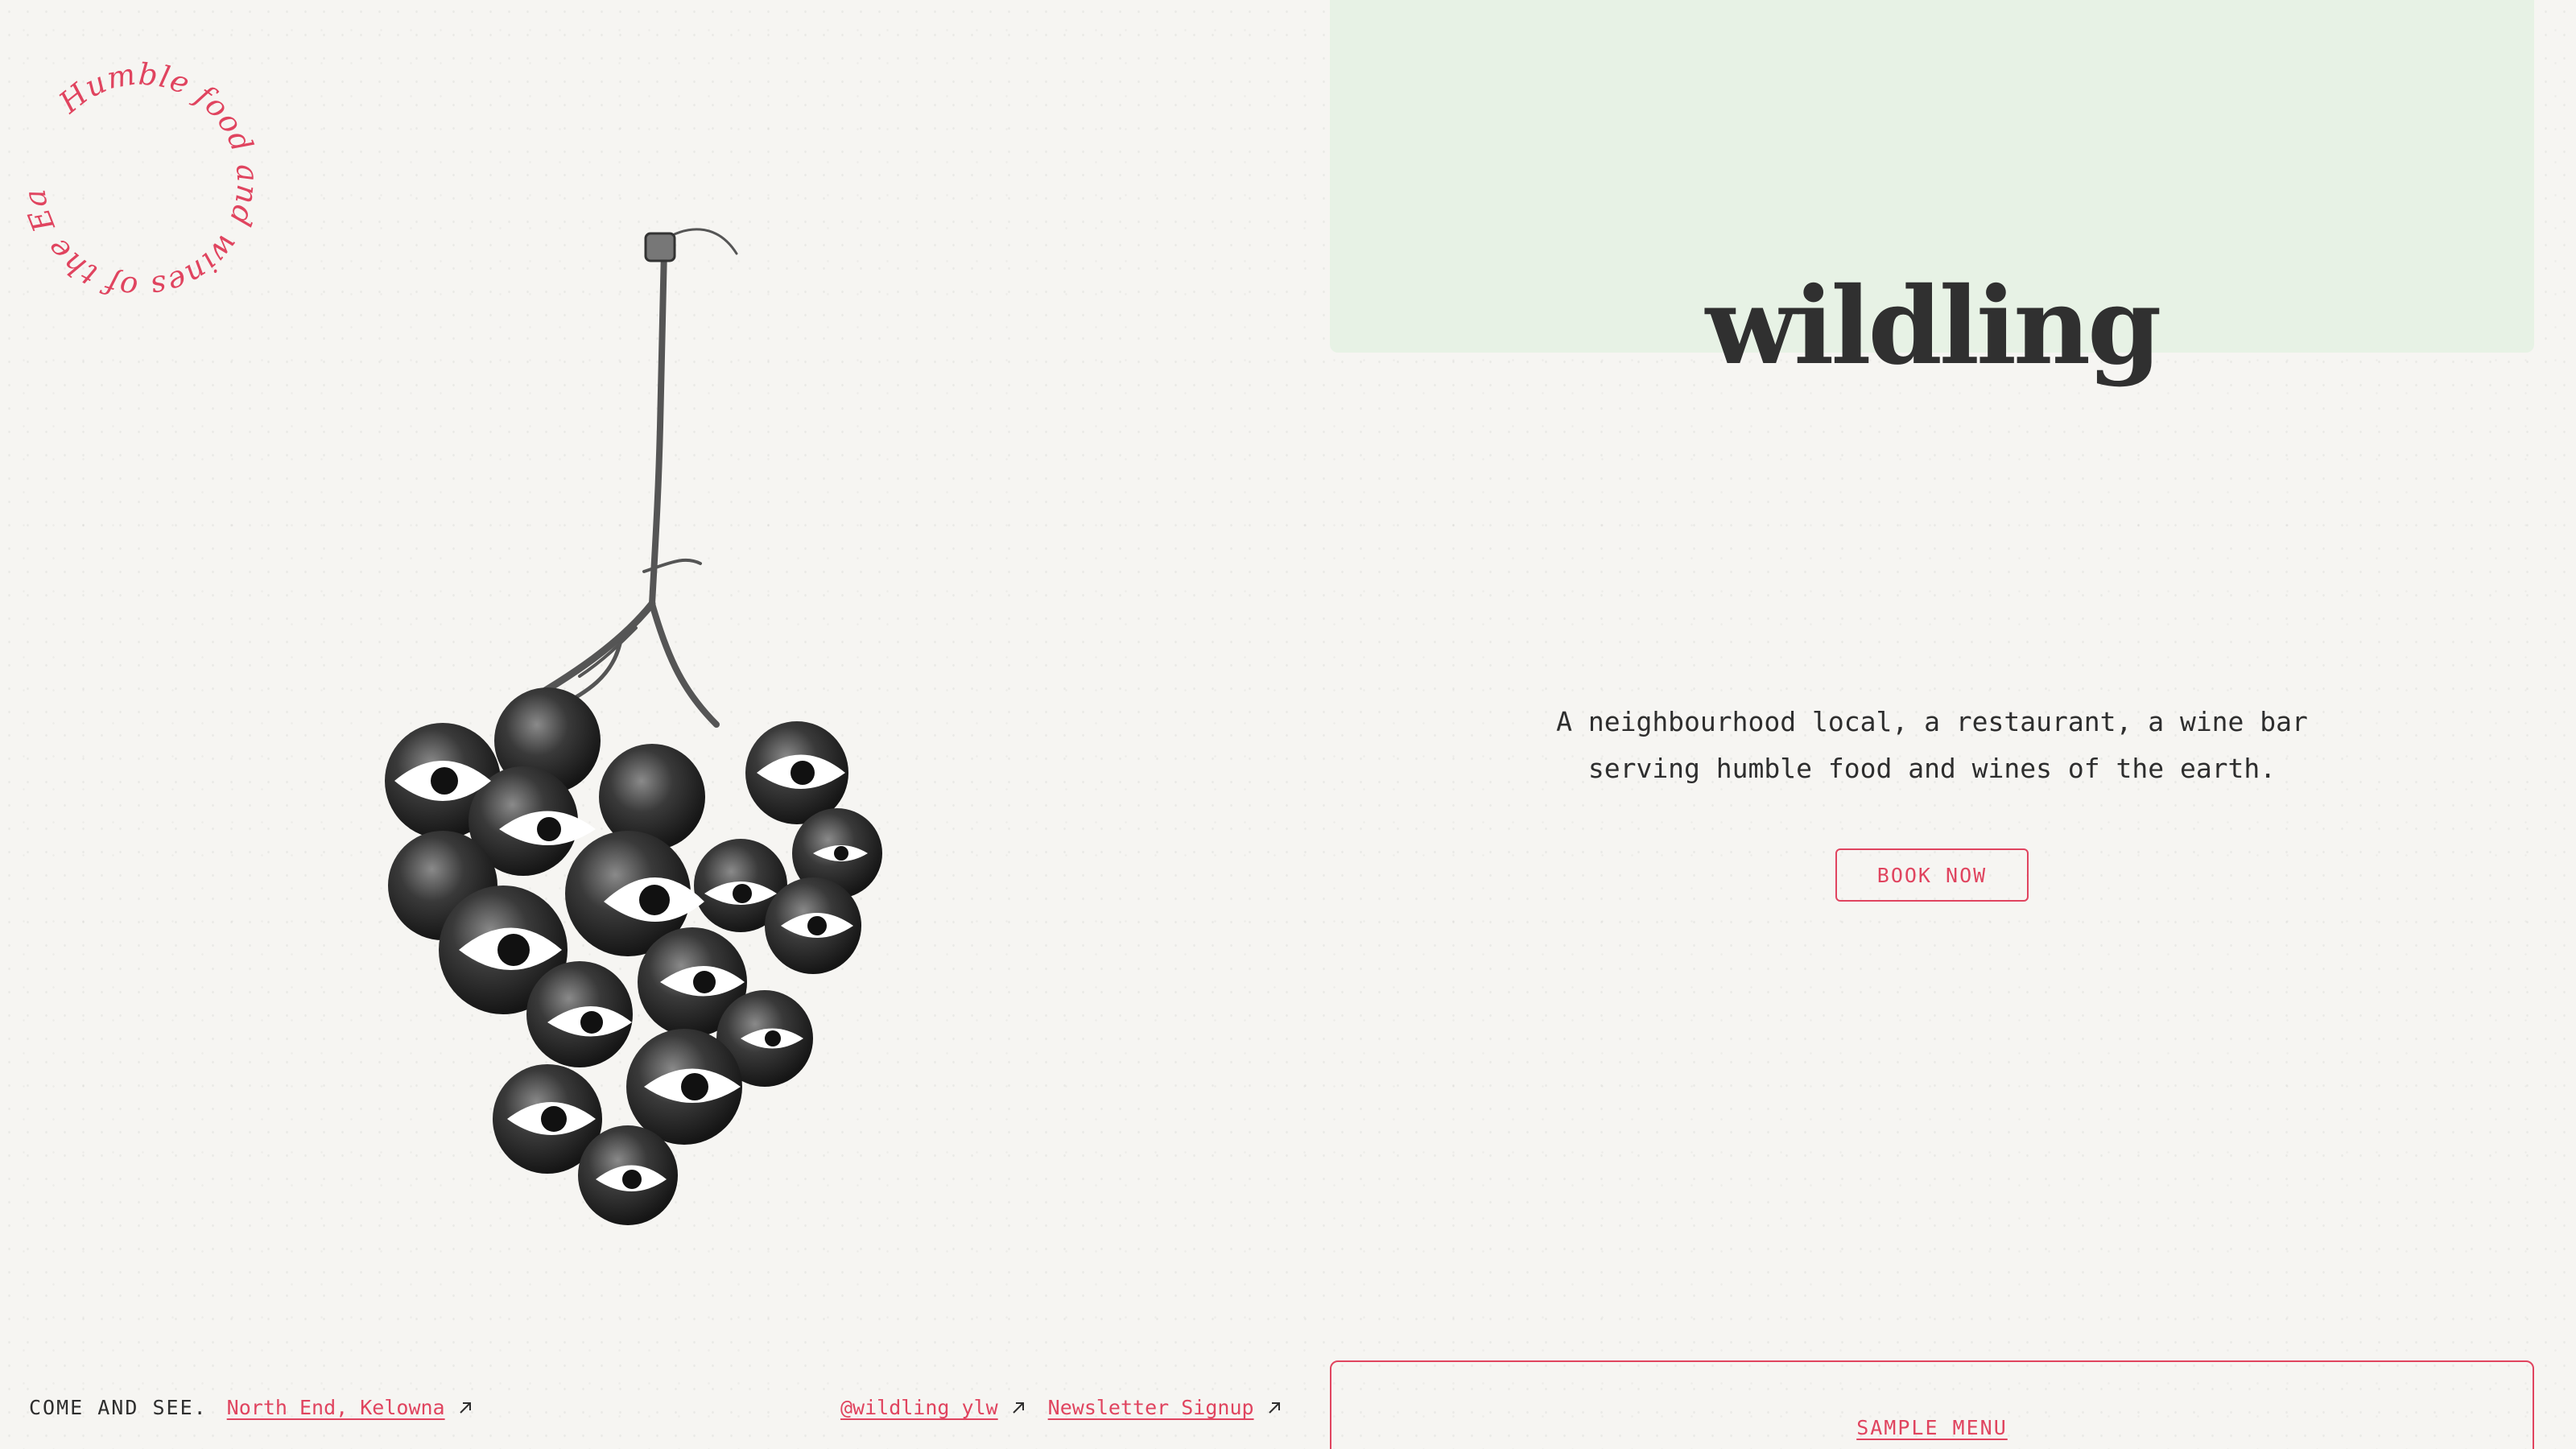  Describe the element at coordinates (633, 726) in the screenshot. I see `eye-grapes-illustration` at that location.